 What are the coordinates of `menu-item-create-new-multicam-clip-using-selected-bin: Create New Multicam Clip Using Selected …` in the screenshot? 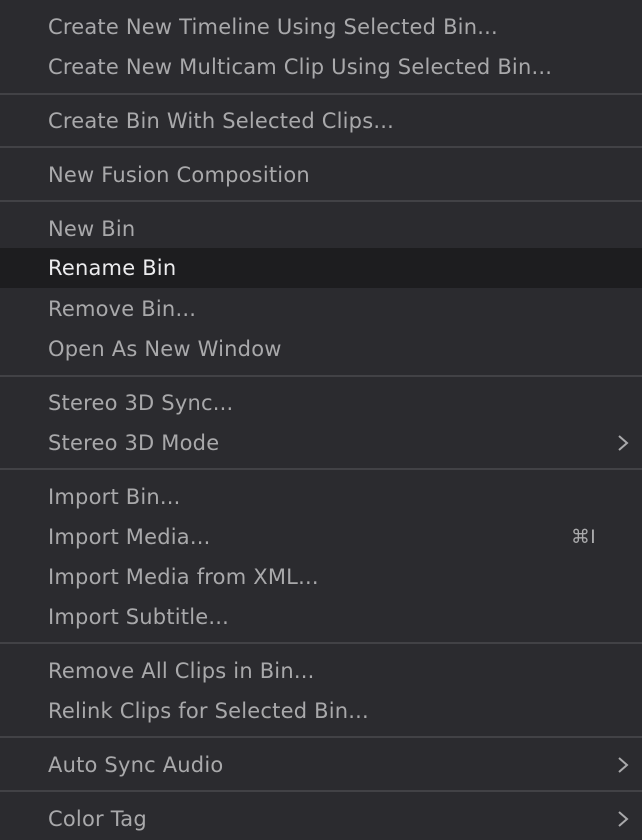 It's located at (321, 67).